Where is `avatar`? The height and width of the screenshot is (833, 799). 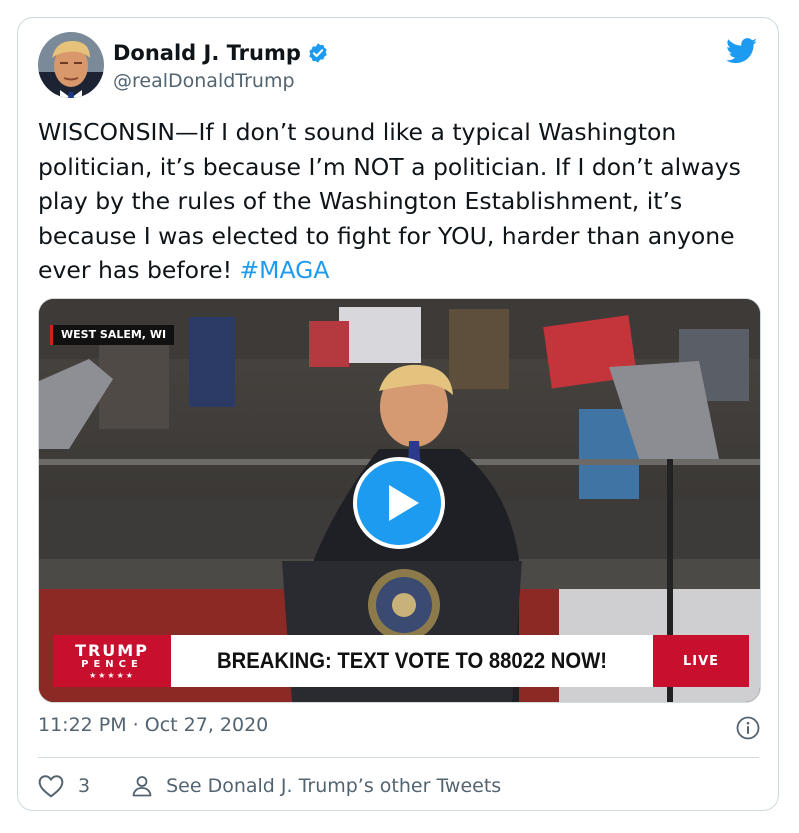
avatar is located at coordinates (71, 65).